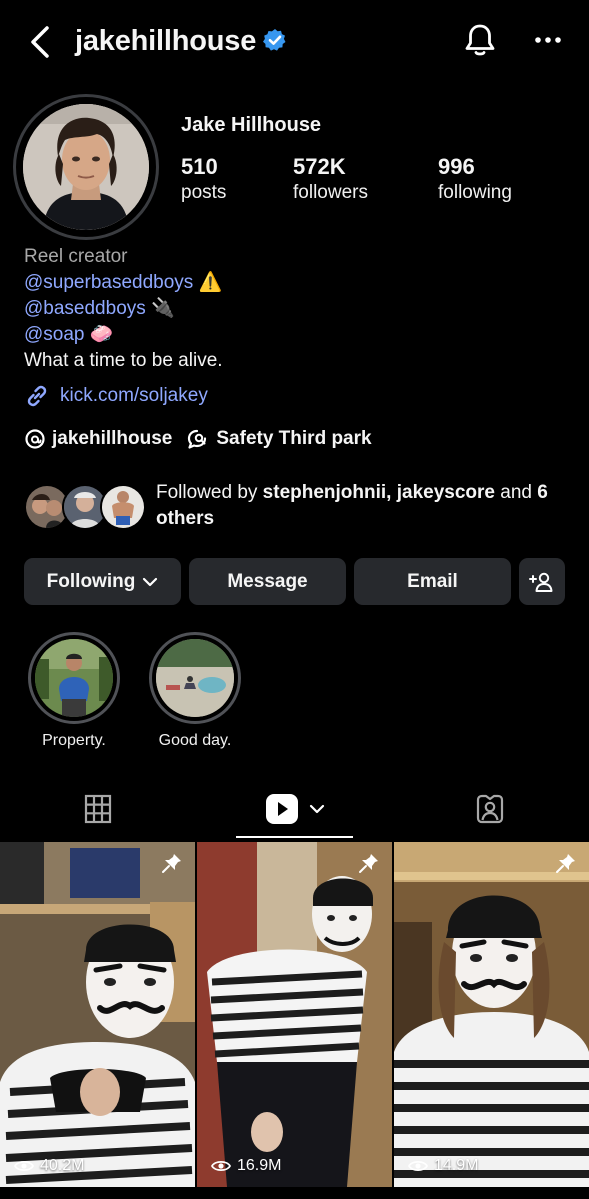  I want to click on following-count: 996, so click(456, 166).